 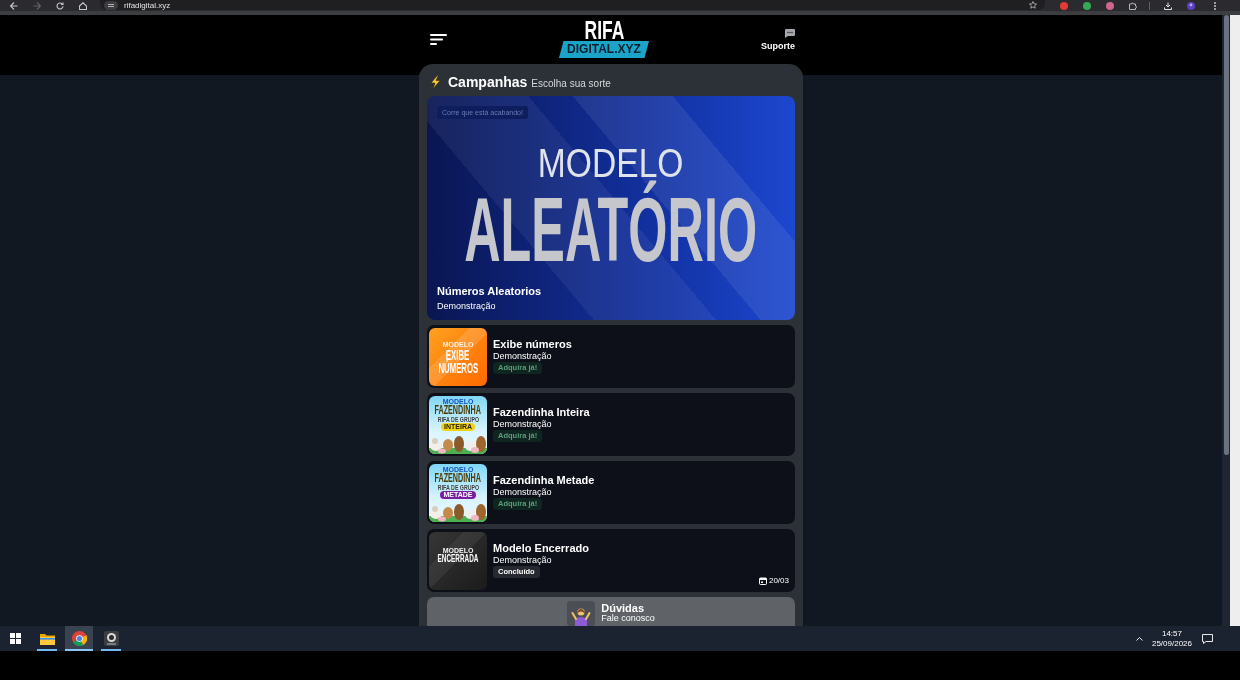 What do you see at coordinates (611, 230) in the screenshot?
I see `banner-image-text: ALEATÓRIO` at bounding box center [611, 230].